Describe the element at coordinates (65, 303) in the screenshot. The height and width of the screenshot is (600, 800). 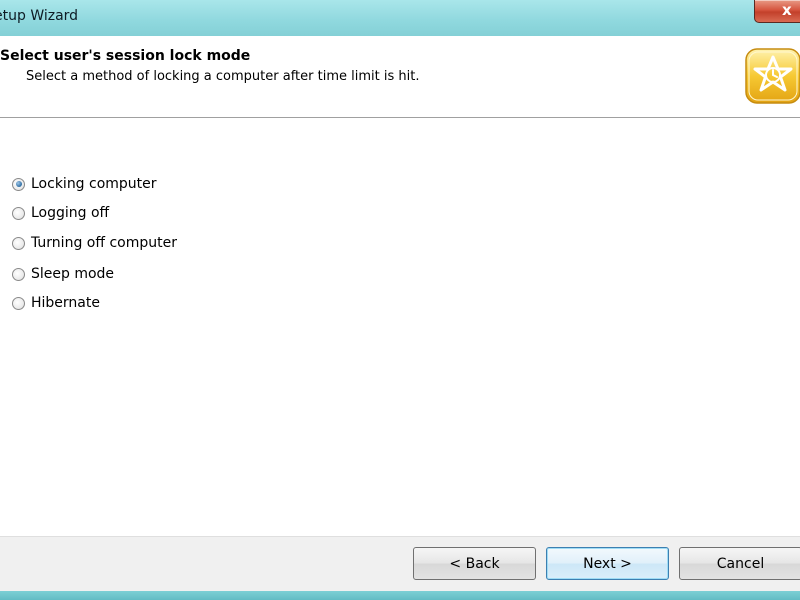
I see `option-label: Hibernate` at that location.